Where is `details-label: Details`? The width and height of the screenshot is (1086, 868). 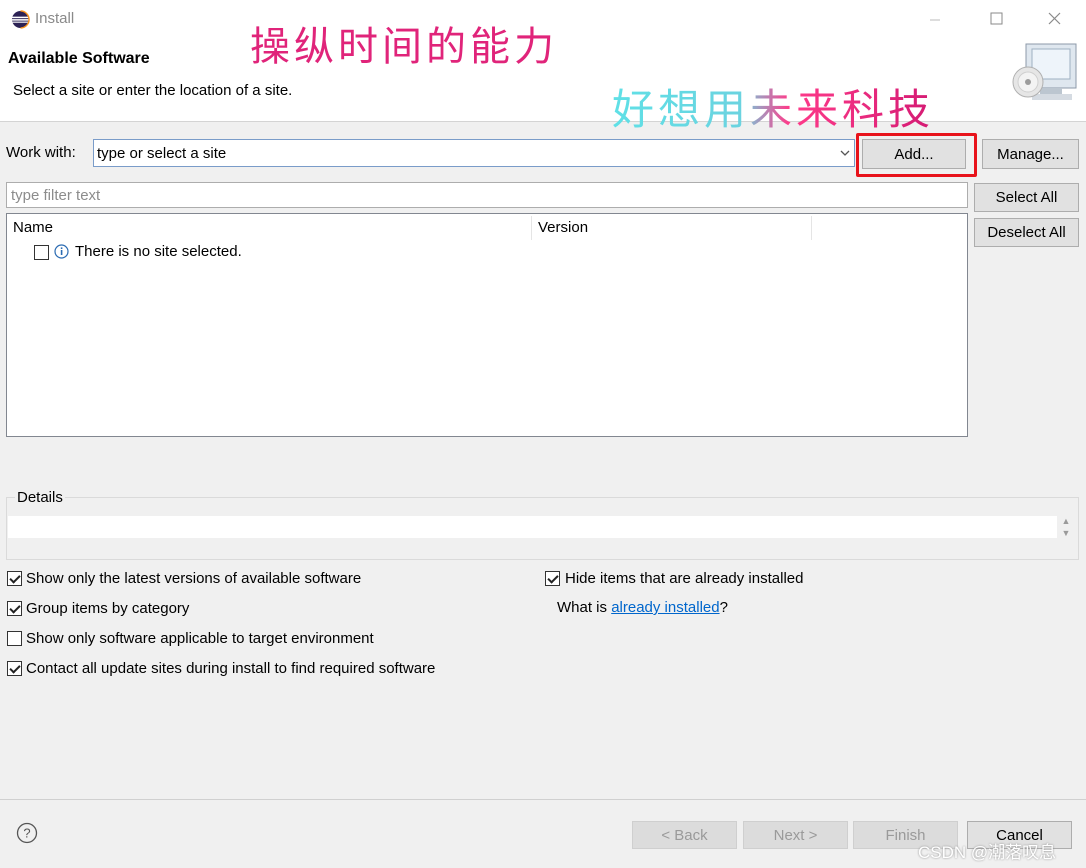 details-label: Details is located at coordinates (40, 497).